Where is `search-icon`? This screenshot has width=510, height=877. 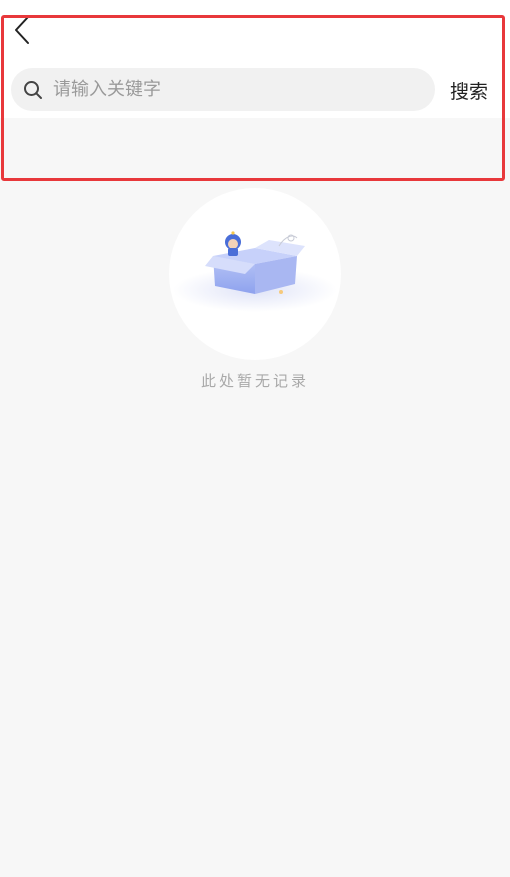 search-icon is located at coordinates (33, 90).